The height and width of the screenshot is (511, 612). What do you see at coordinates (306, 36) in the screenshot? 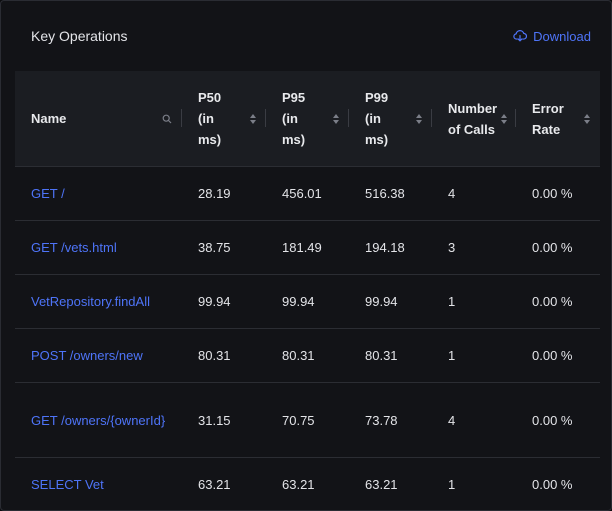
I see `panel-header: Key Operations Download` at bounding box center [306, 36].